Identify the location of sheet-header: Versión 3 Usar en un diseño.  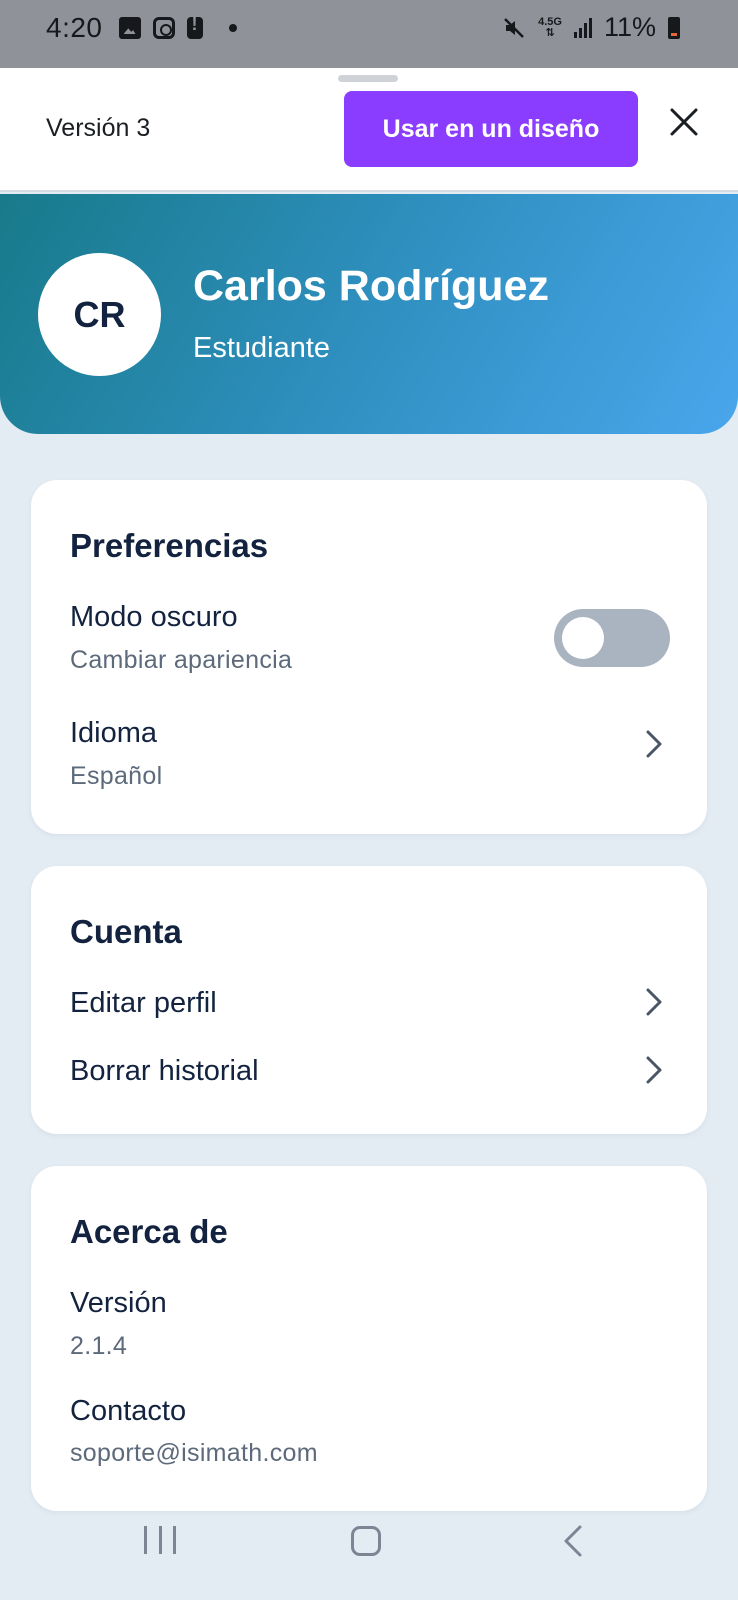
(369, 130).